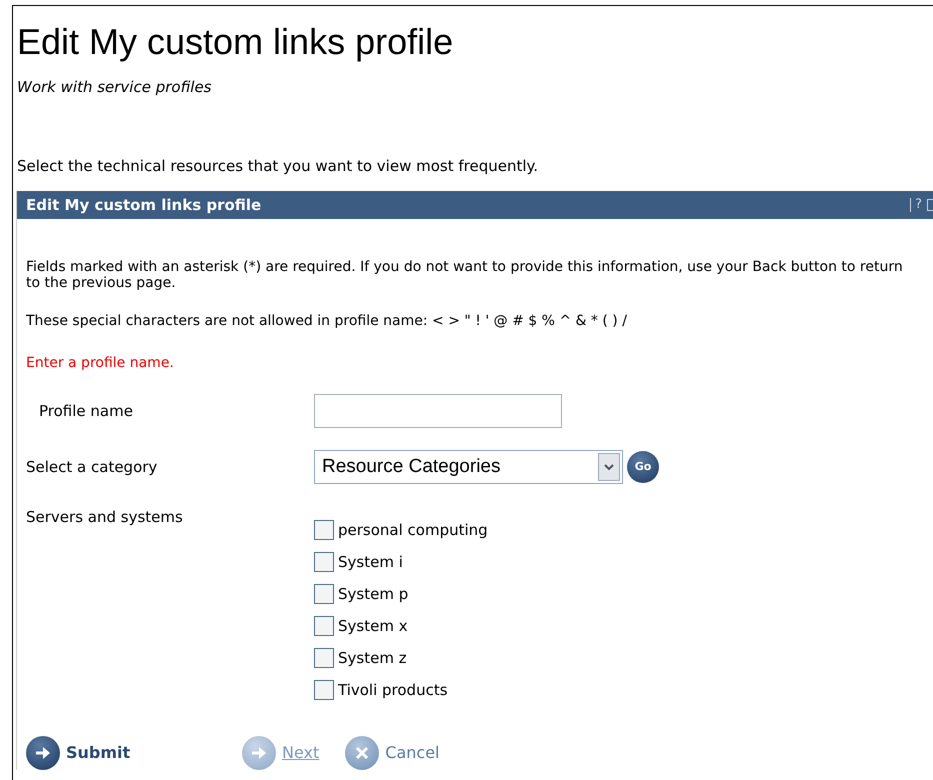 The height and width of the screenshot is (780, 933). What do you see at coordinates (412, 753) in the screenshot?
I see `cancel-link: Cancel` at bounding box center [412, 753].